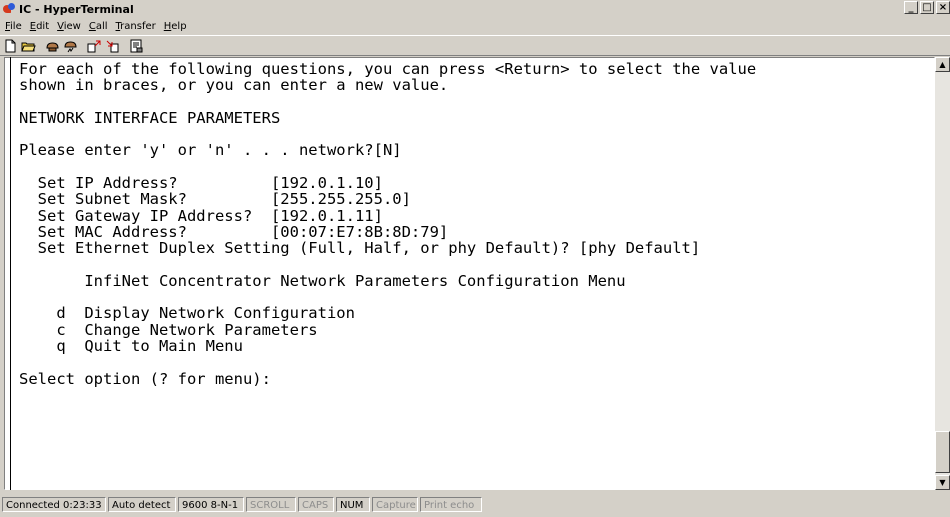 This screenshot has height=517, width=950. What do you see at coordinates (28, 45) in the screenshot?
I see `open-folder-icon` at bounding box center [28, 45].